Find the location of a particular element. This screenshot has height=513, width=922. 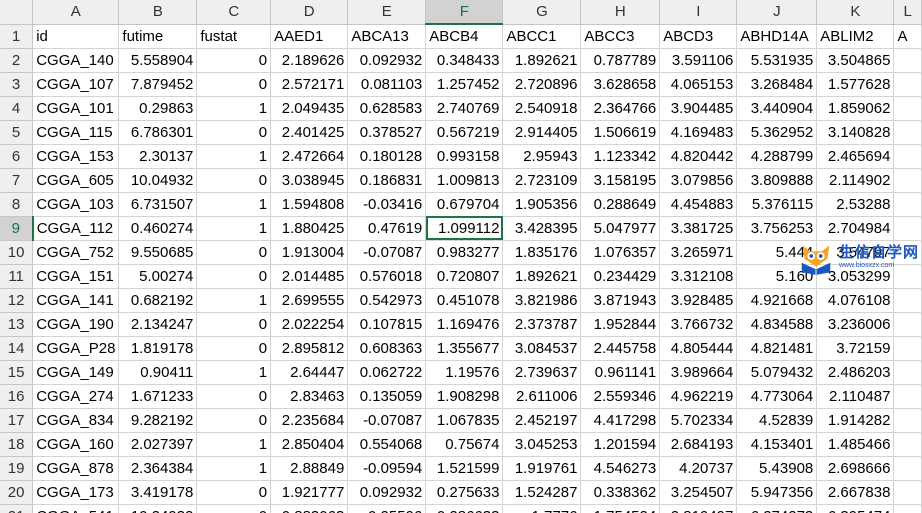

select-all-corner is located at coordinates (17, 12).